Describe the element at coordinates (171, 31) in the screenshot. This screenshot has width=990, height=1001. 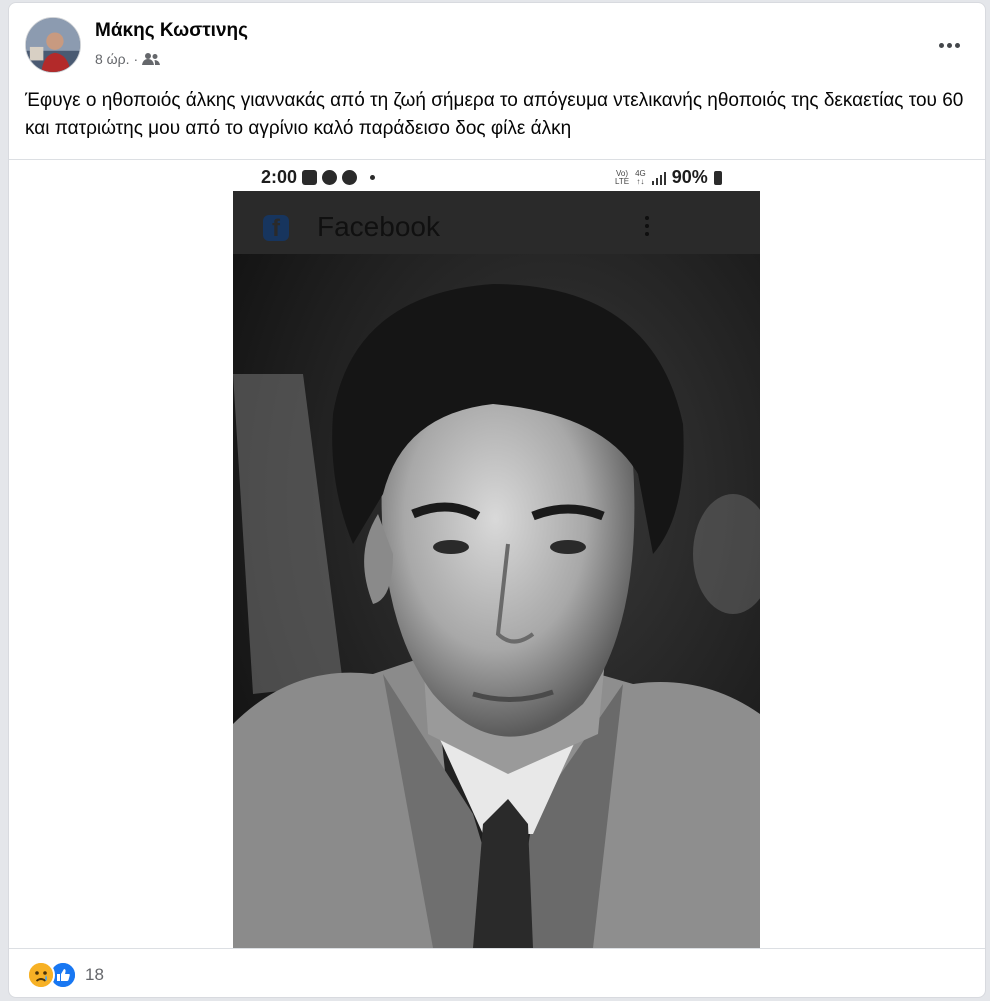
I see `author-name: Μάκης Κωστινης` at that location.